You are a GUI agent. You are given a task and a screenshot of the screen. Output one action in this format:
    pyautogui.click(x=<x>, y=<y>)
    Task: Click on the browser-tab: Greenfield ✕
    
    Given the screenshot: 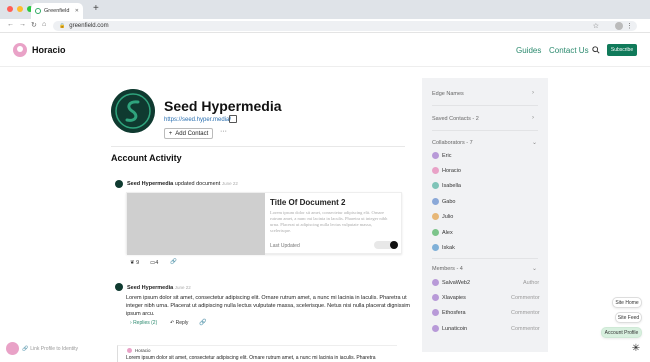 What is the action you would take?
    pyautogui.click(x=57, y=11)
    